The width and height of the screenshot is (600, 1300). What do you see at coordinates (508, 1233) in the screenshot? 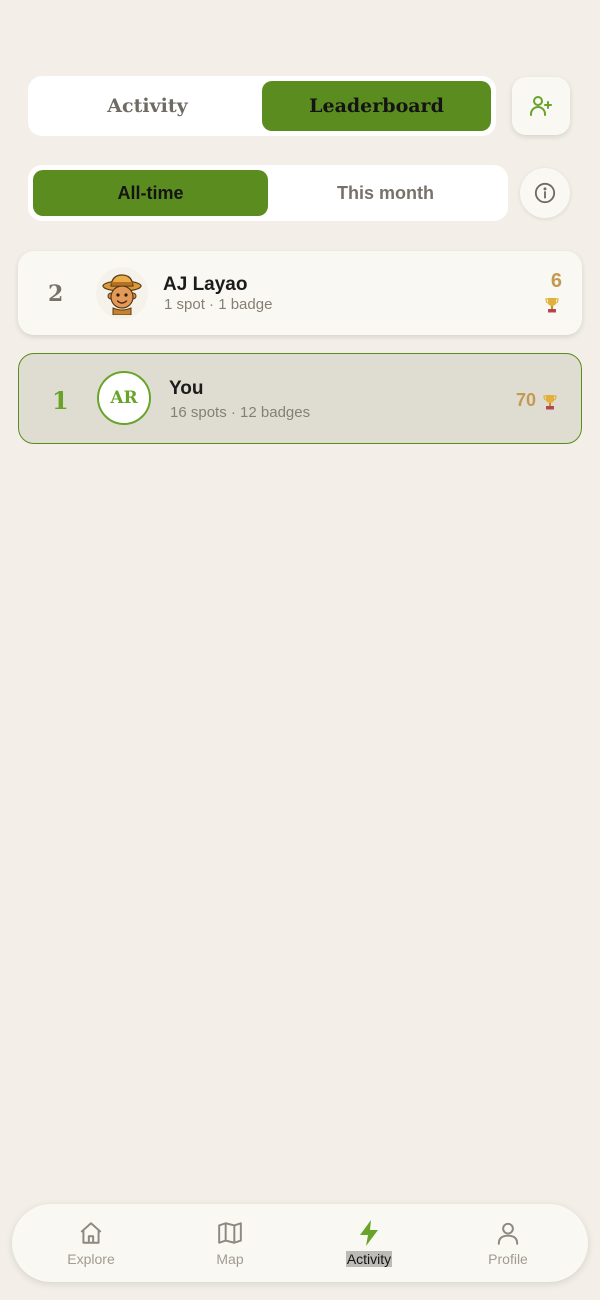
I see `user-icon` at bounding box center [508, 1233].